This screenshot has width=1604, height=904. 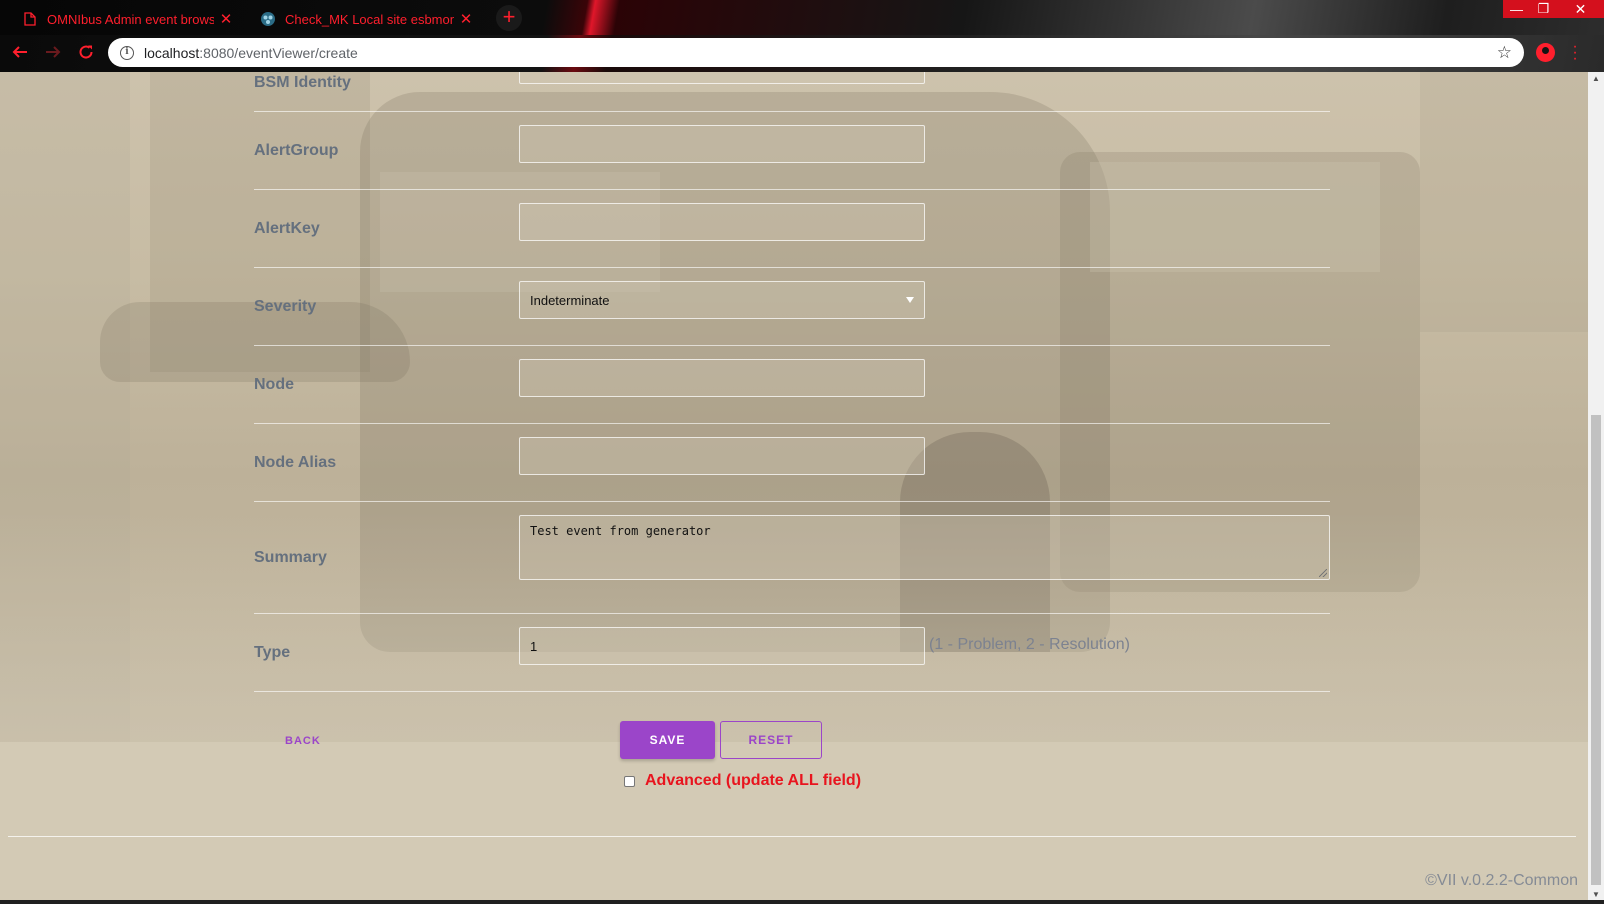 I want to click on alertgroup-input, so click(x=722, y=144).